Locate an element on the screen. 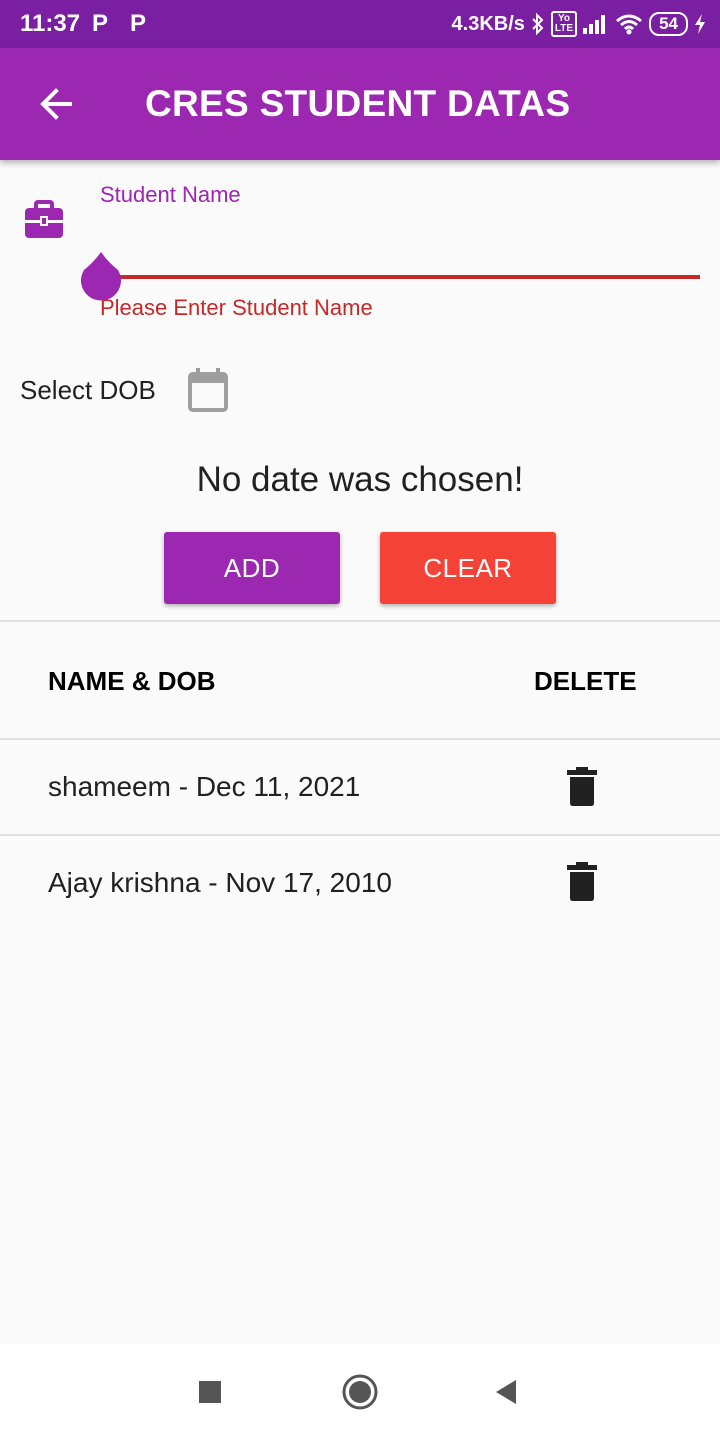 This screenshot has width=720, height=1440. student-name-error: Please Enter Student Name is located at coordinates (236, 307).